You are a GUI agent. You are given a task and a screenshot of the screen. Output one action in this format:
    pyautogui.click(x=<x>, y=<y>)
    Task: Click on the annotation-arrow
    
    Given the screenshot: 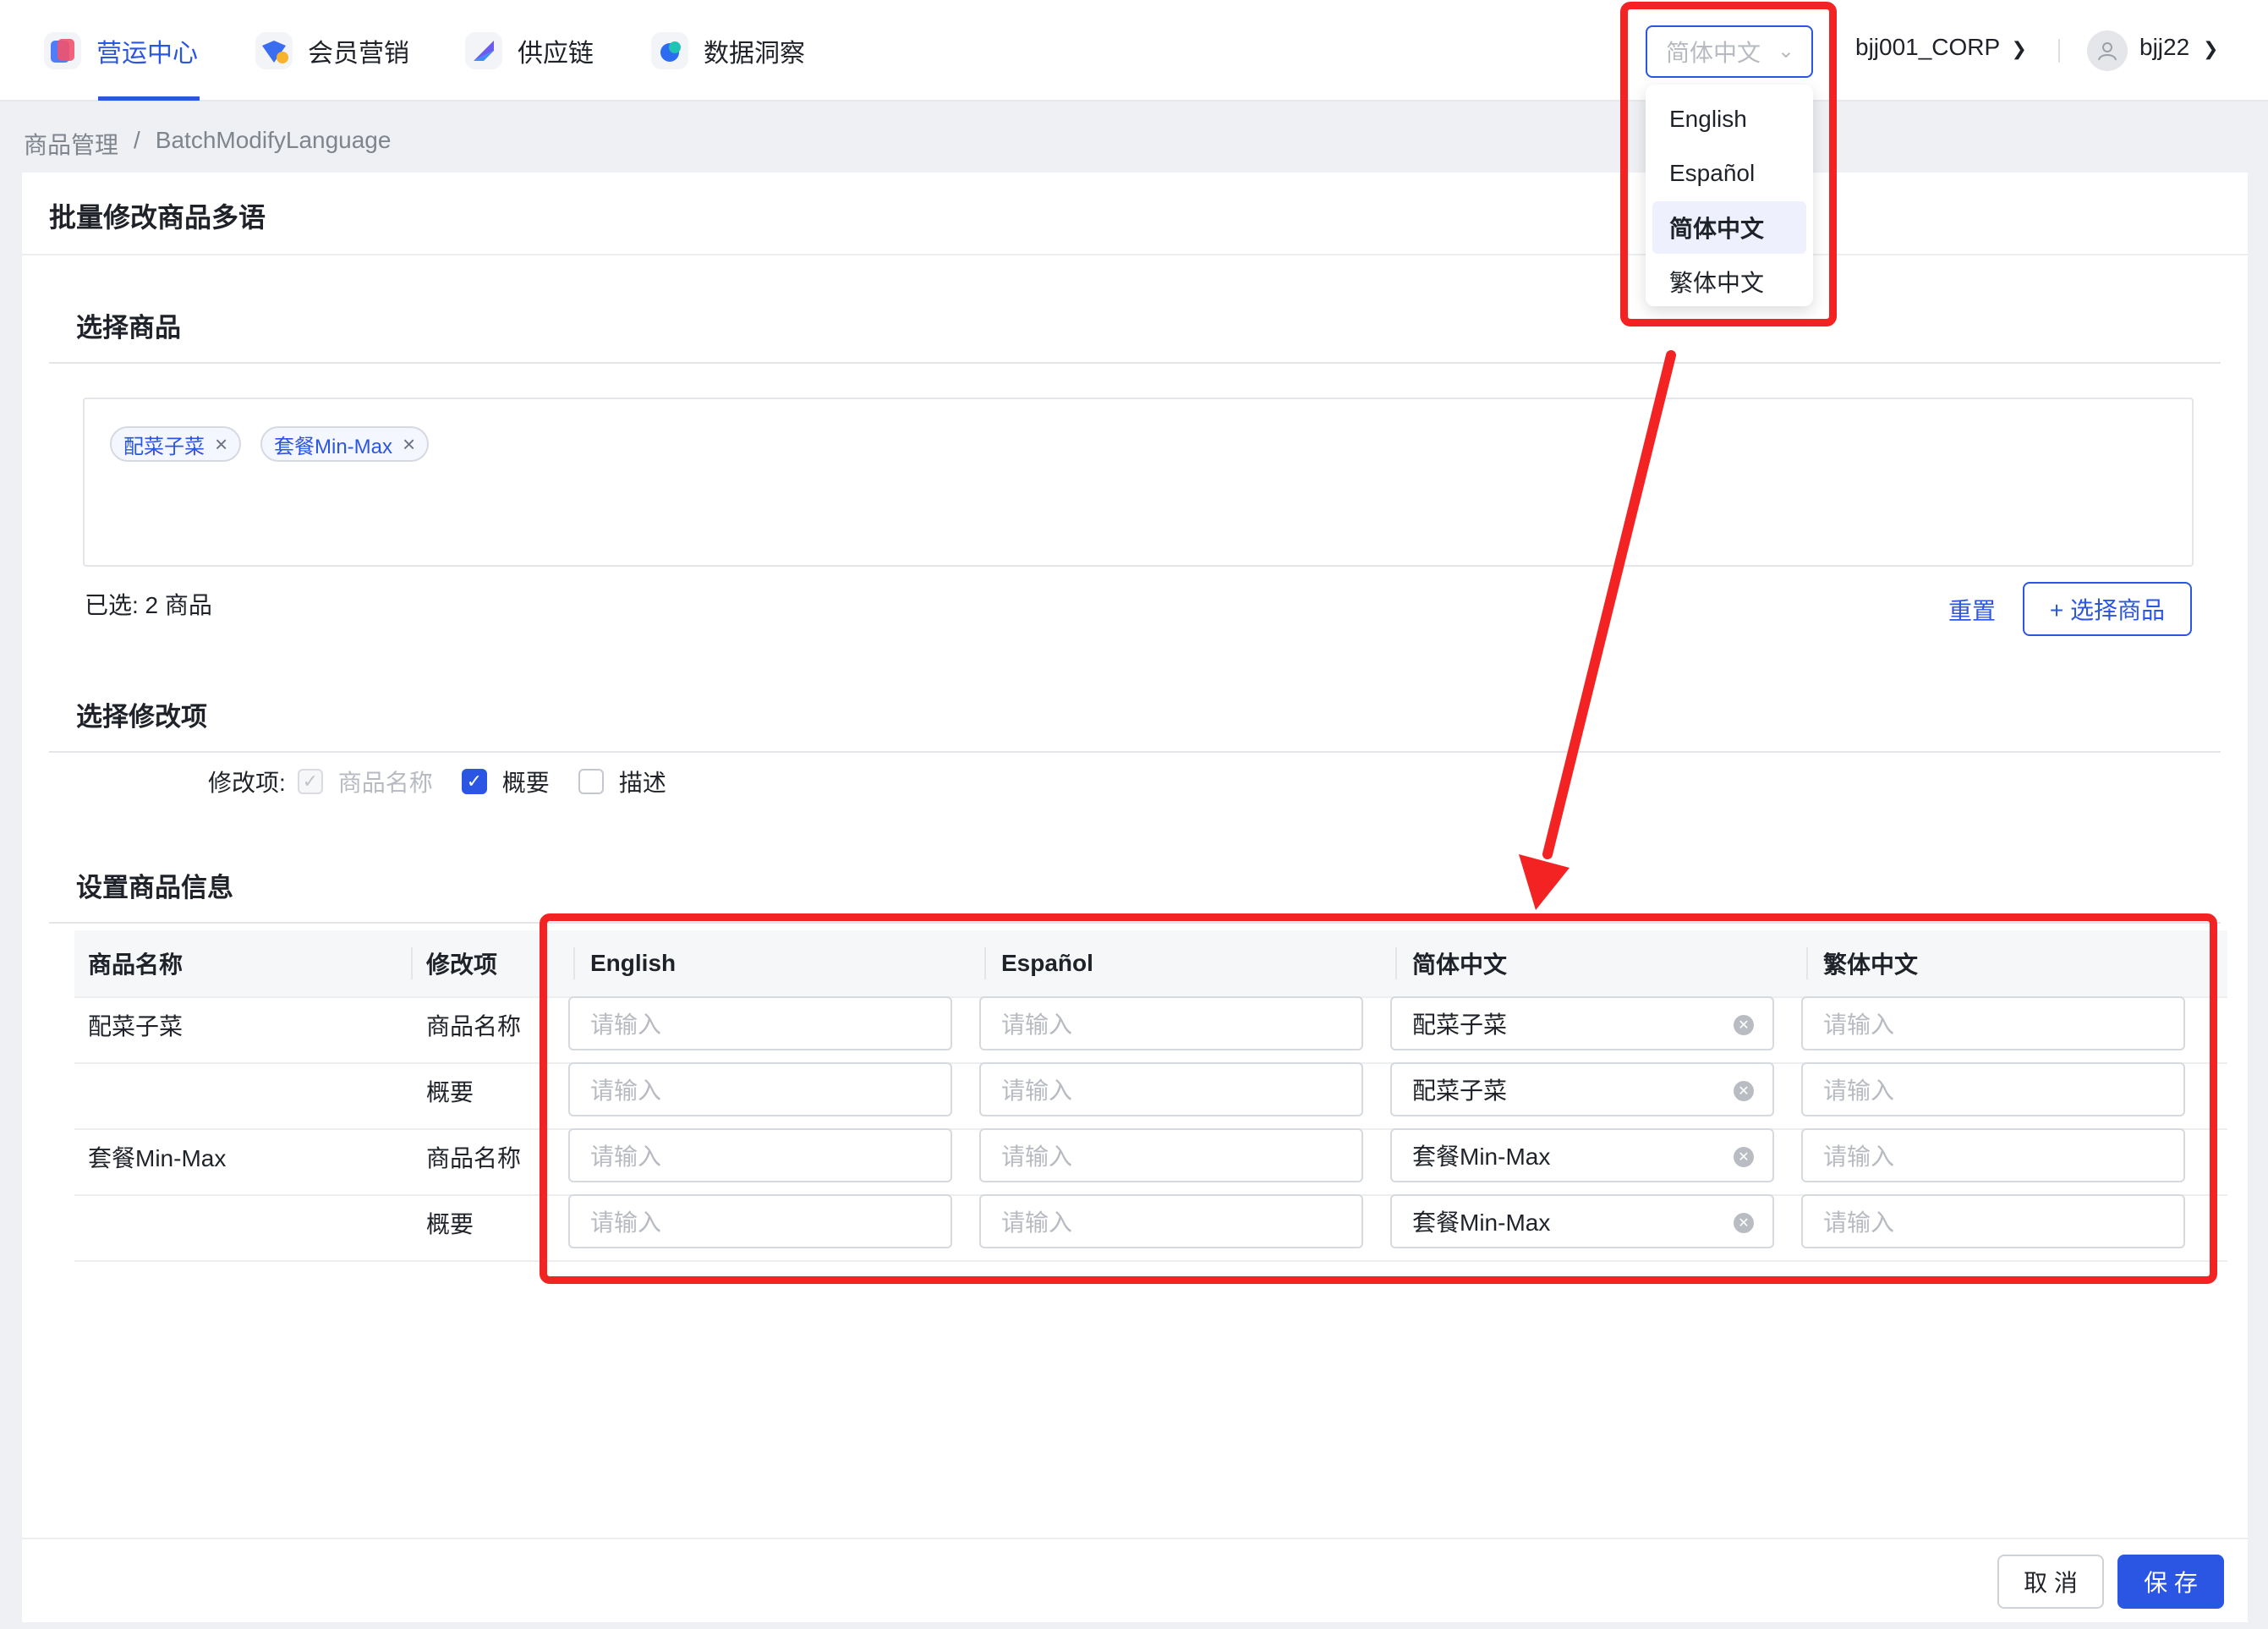 What is the action you would take?
    pyautogui.click(x=1597, y=630)
    